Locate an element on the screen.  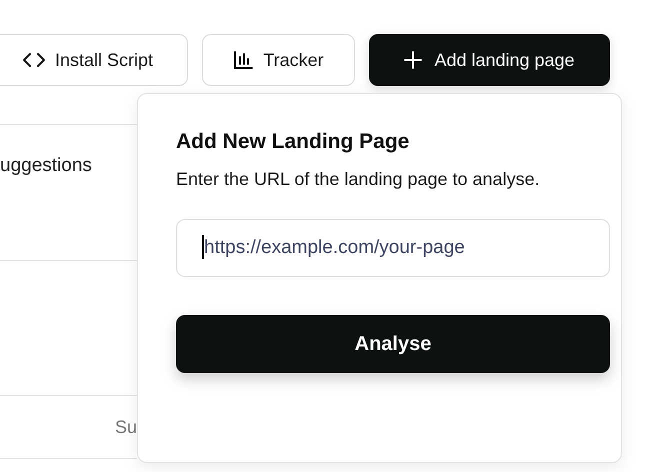
text-cursor is located at coordinates (203, 247).